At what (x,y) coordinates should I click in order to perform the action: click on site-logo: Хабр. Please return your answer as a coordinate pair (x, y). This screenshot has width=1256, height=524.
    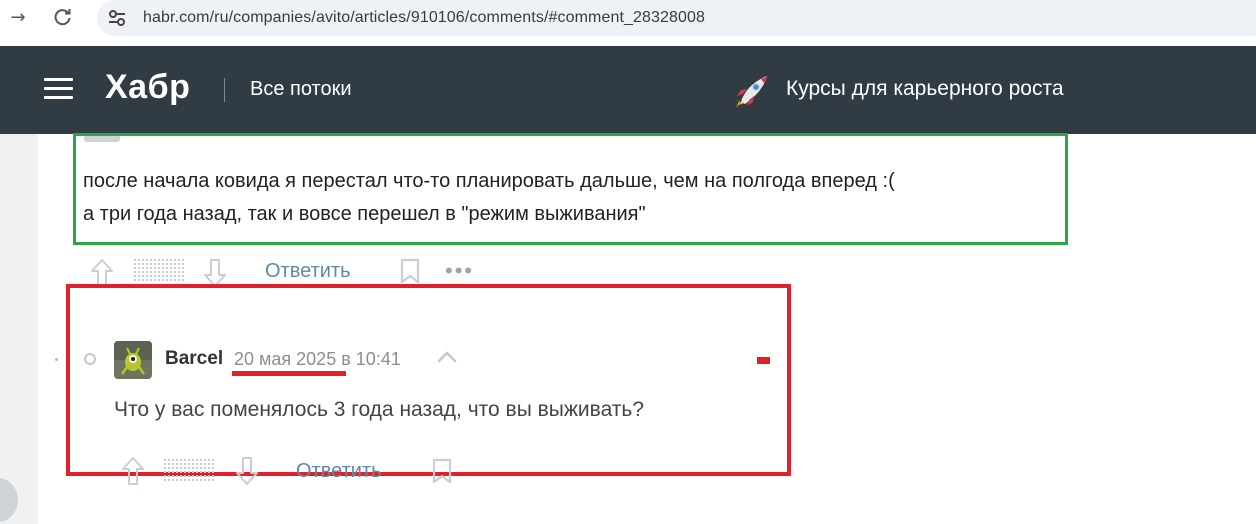
    Looking at the image, I should click on (147, 87).